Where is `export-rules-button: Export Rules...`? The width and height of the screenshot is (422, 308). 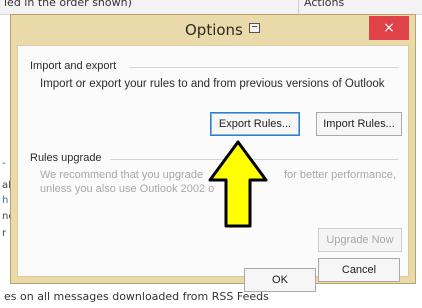
export-rules-button: Export Rules... is located at coordinates (255, 124).